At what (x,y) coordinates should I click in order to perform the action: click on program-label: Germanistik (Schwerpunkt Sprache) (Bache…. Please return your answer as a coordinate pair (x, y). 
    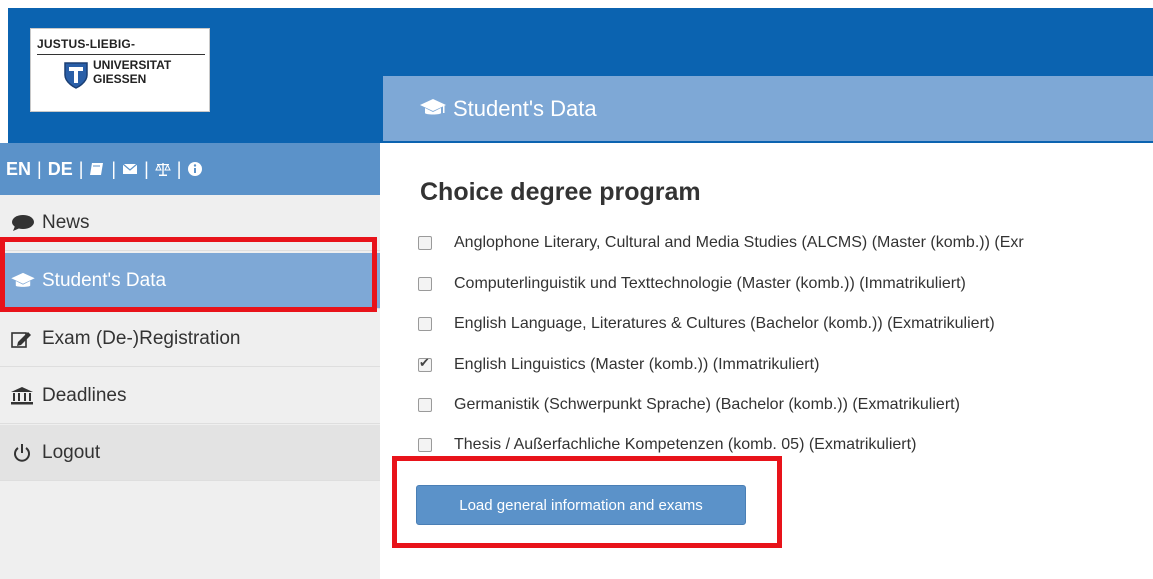
    Looking at the image, I should click on (707, 404).